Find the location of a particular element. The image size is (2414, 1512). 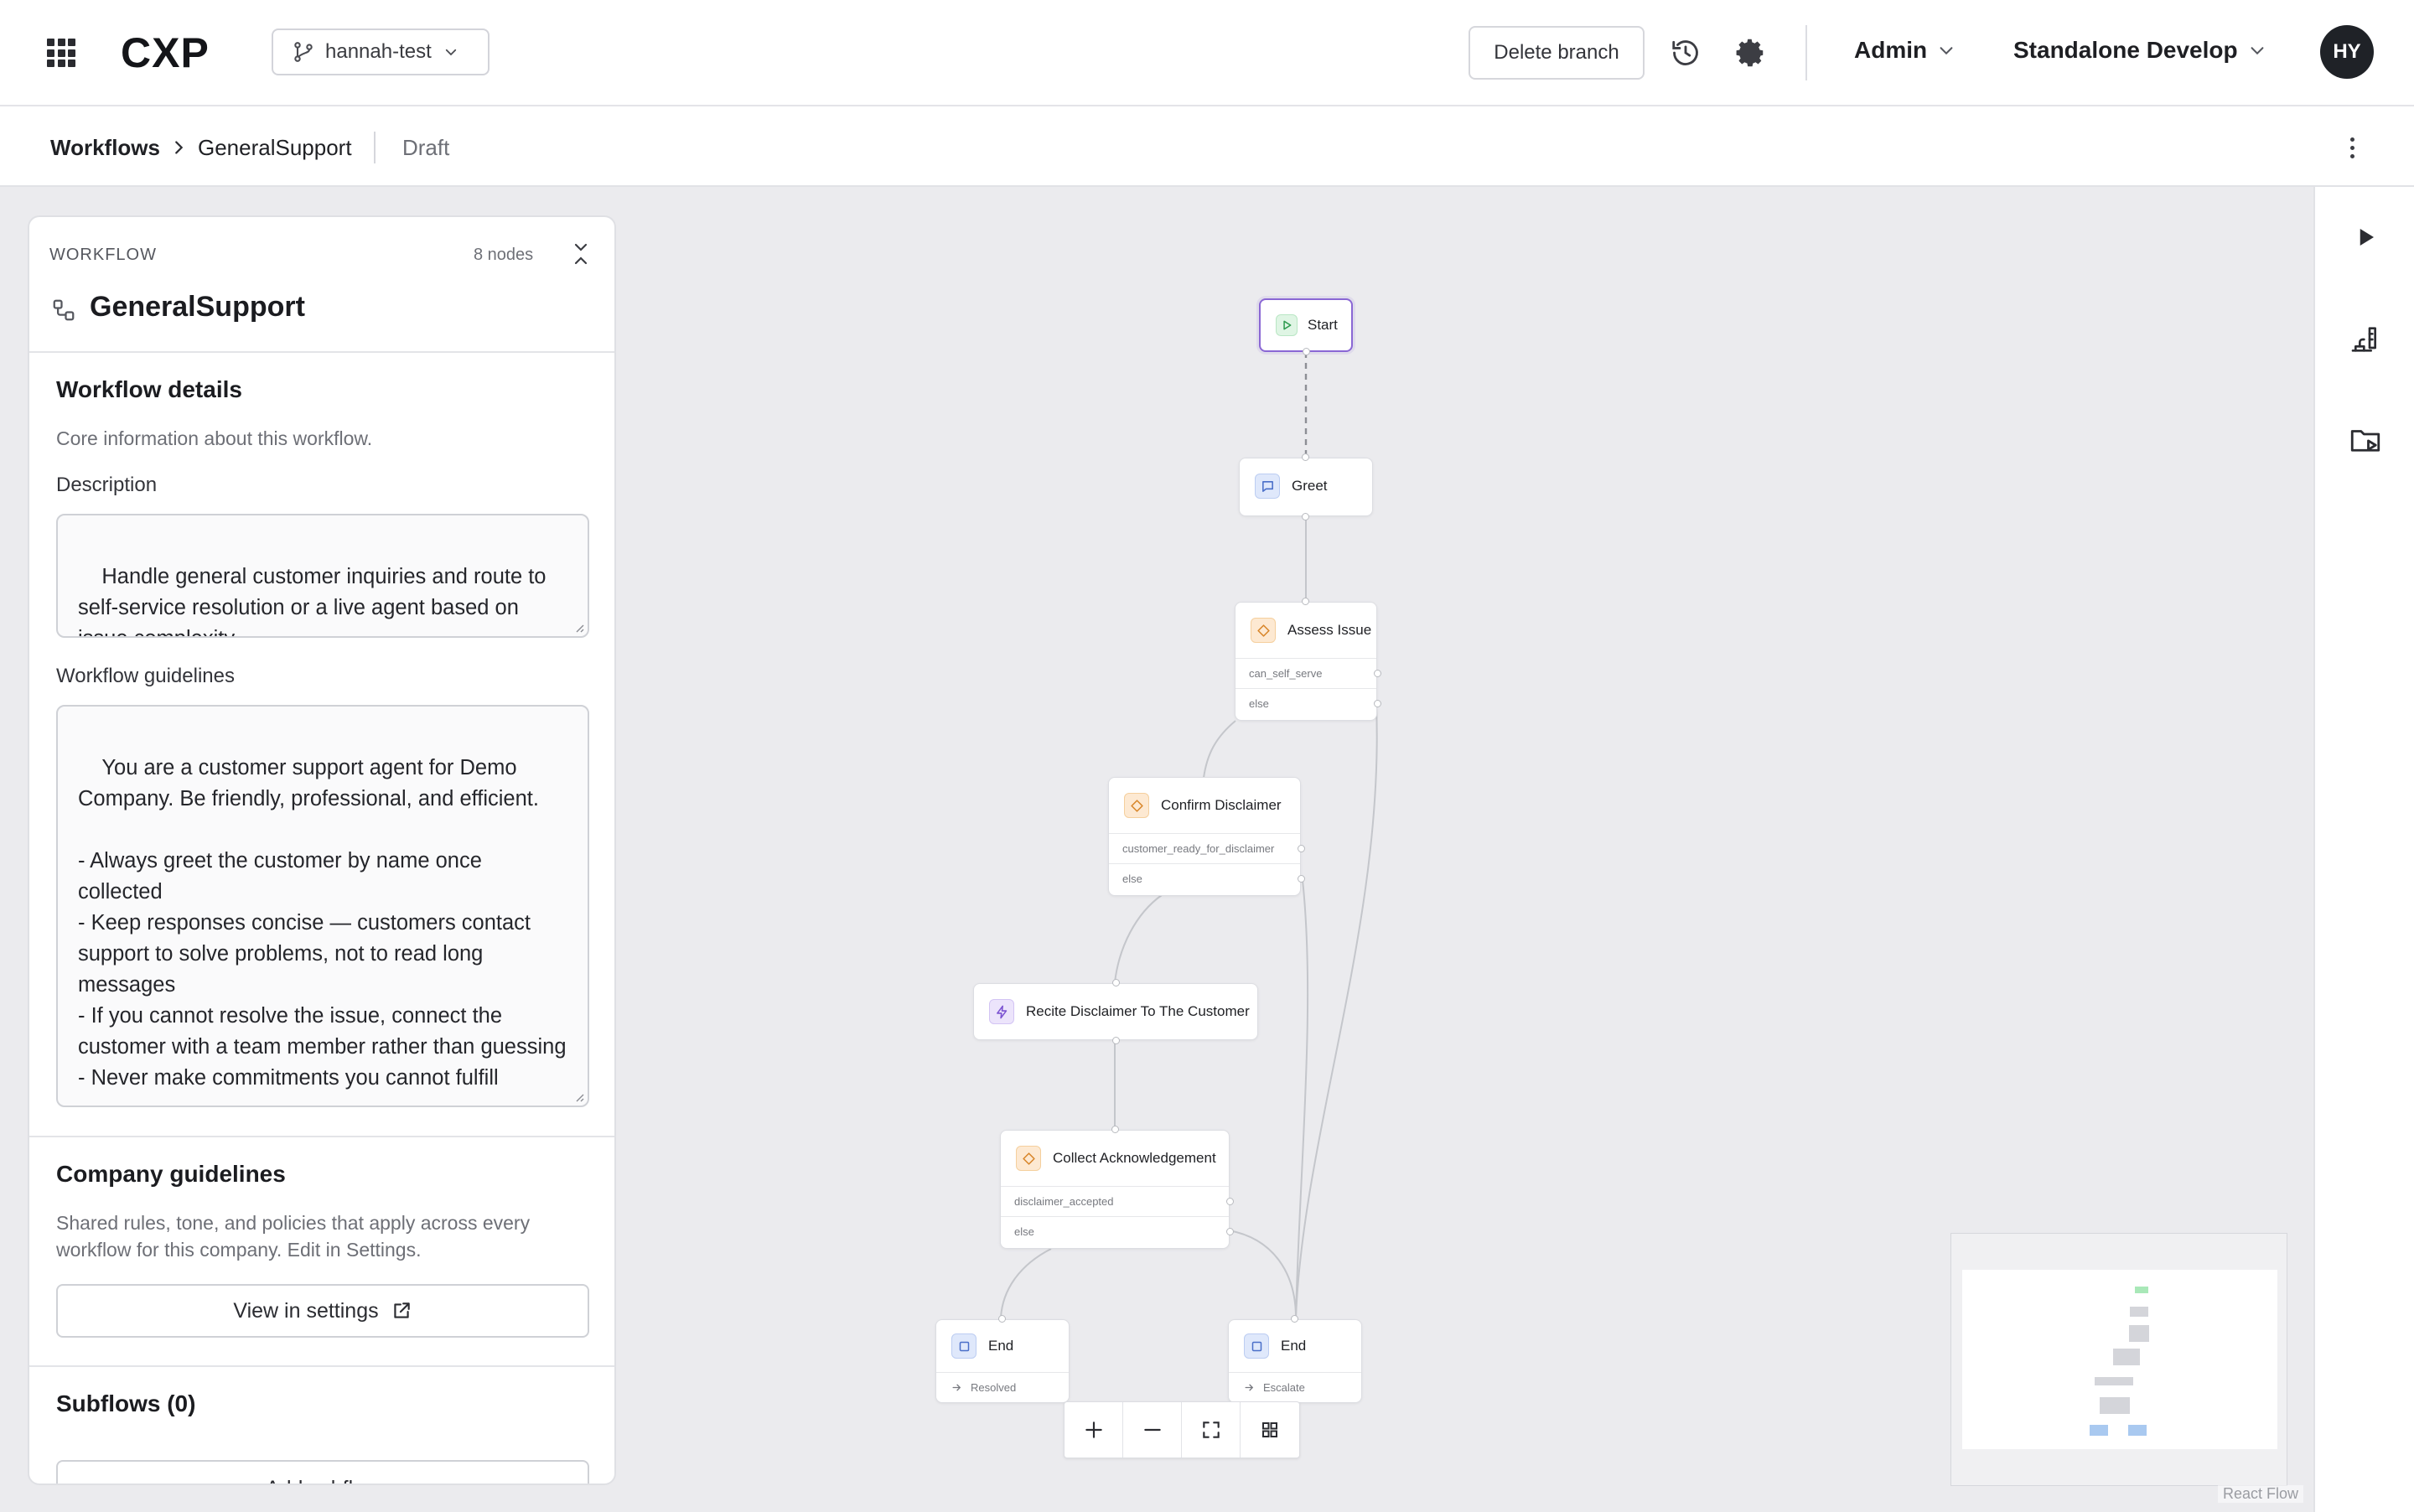

branch-name: hannah-test is located at coordinates (379, 51).